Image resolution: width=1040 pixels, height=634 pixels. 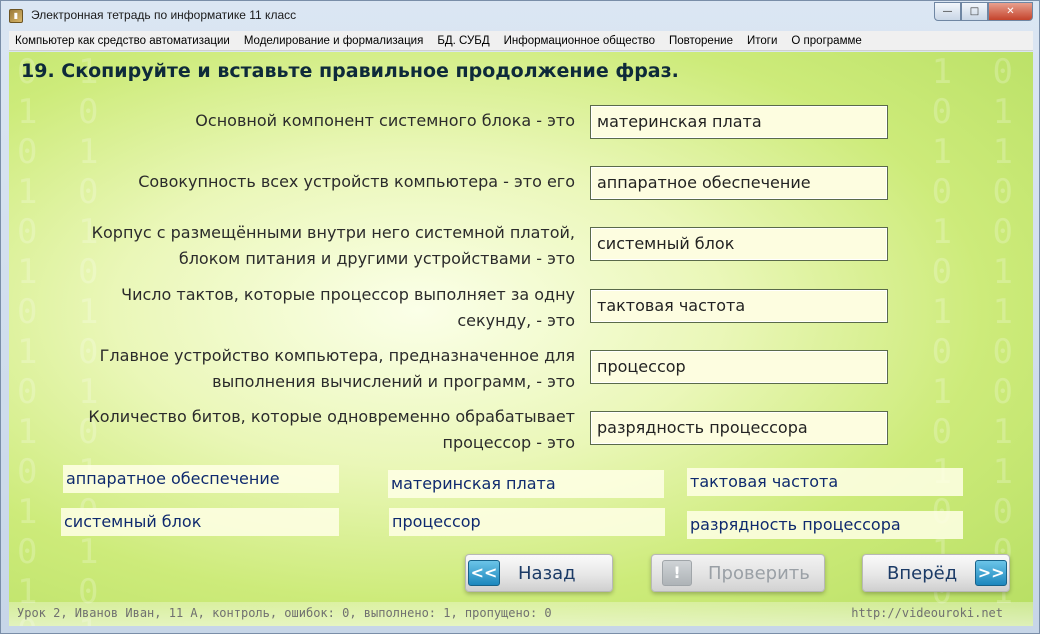 What do you see at coordinates (547, 573) in the screenshot?
I see `back-button-label: Назад` at bounding box center [547, 573].